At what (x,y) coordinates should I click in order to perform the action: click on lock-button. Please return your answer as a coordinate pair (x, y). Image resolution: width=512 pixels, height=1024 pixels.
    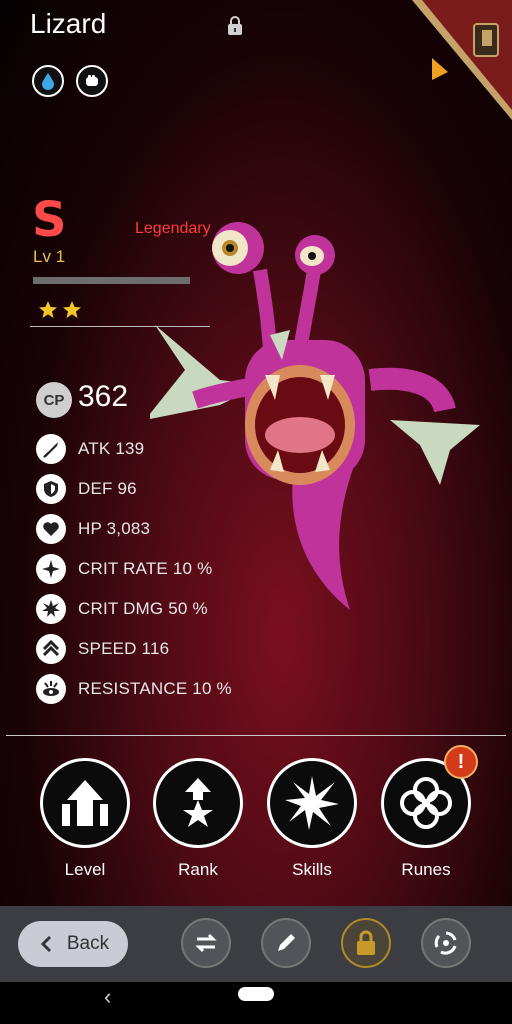
    Looking at the image, I should click on (366, 943).